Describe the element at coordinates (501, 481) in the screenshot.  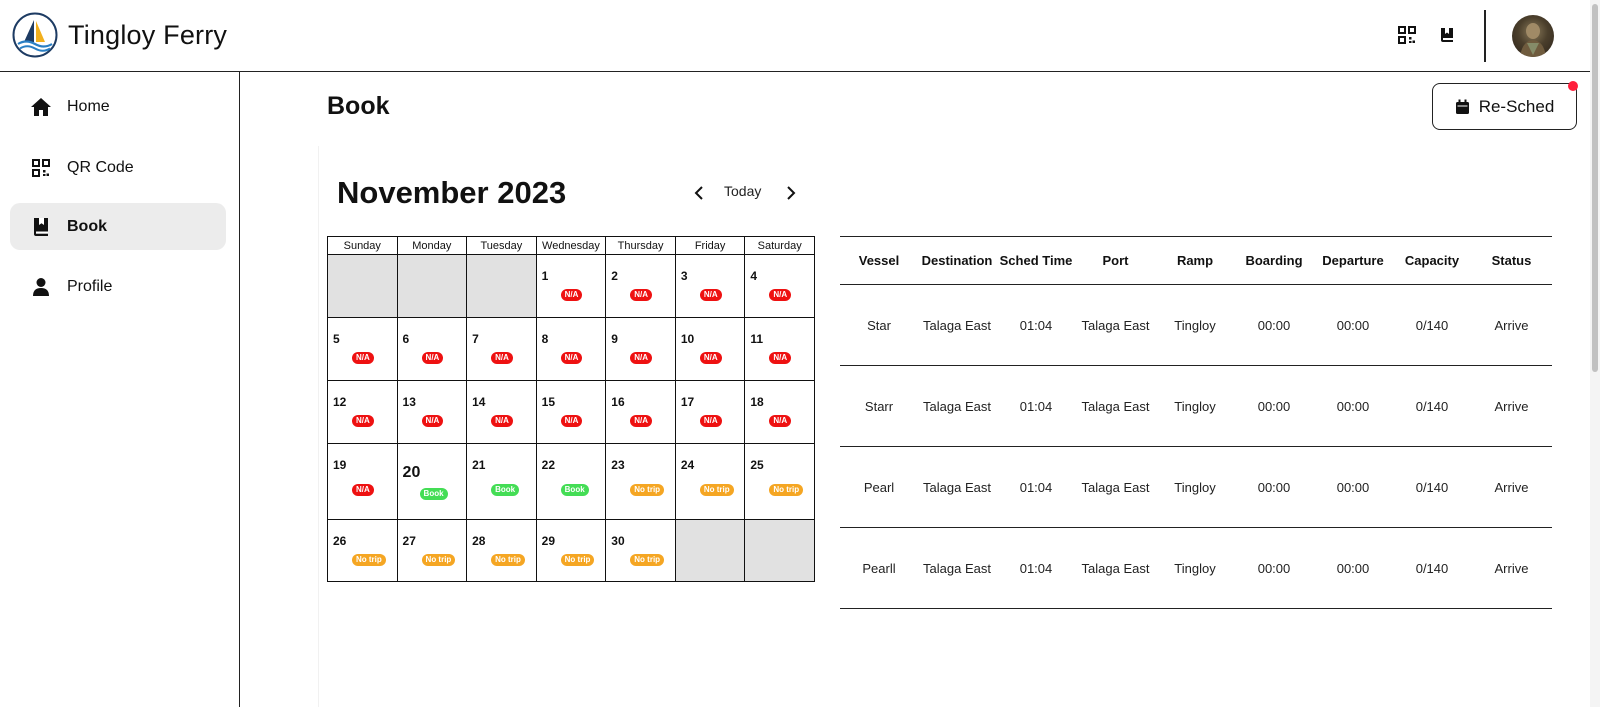
I see `calendar-day-cell: 21 Book` at that location.